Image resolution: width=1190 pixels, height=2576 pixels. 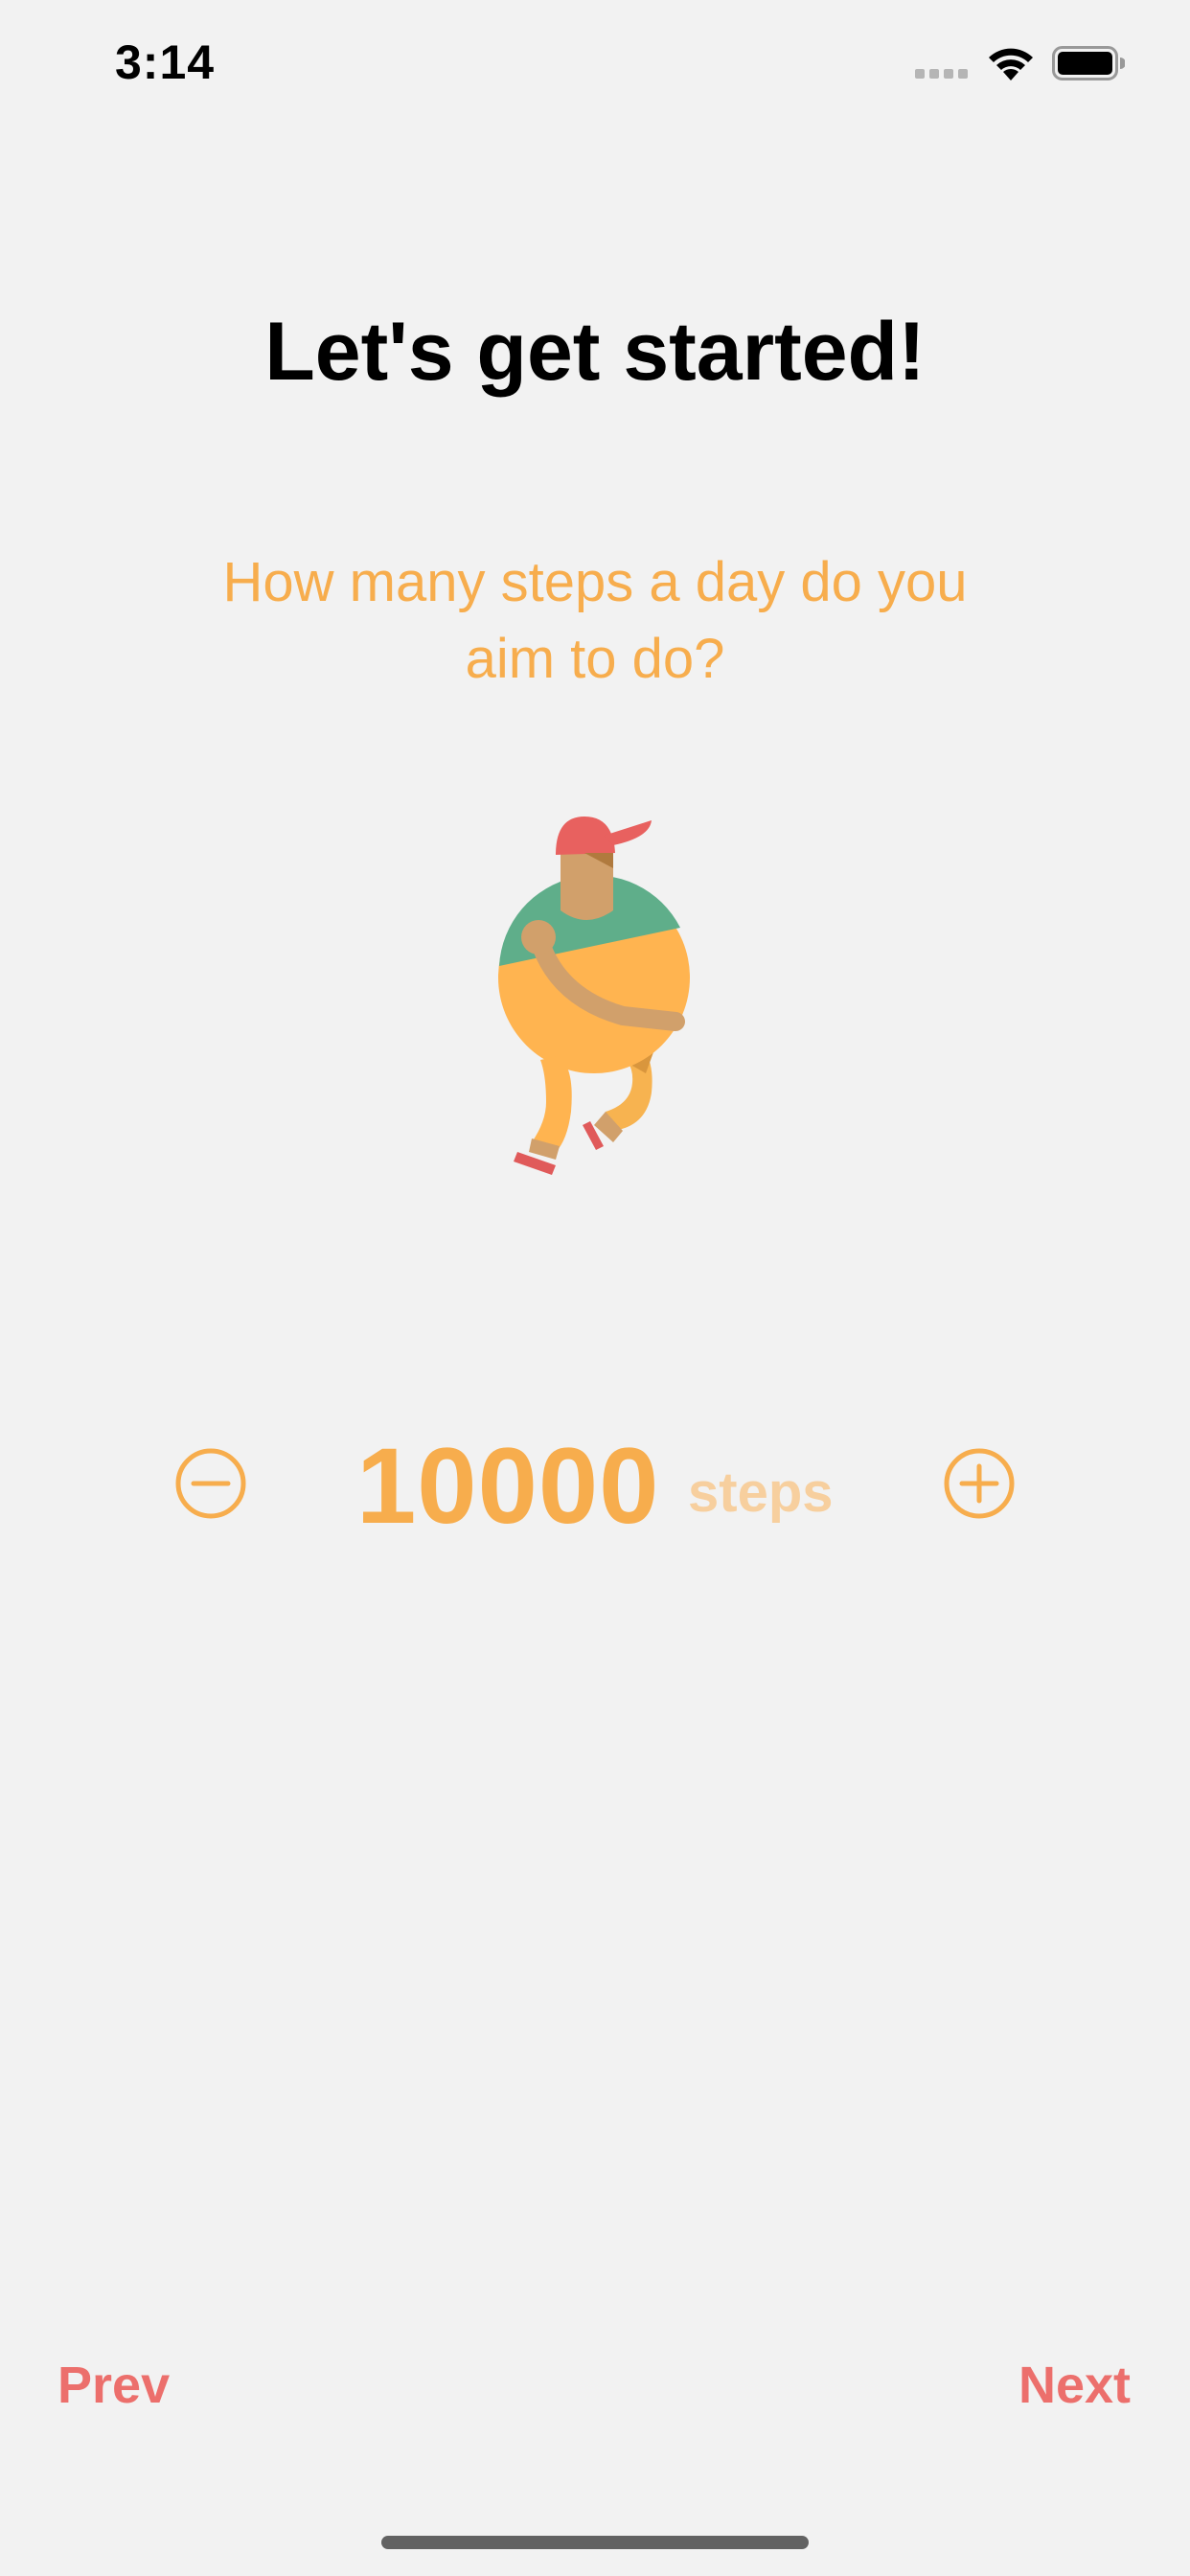 I want to click on cellular-signal-icon, so click(x=942, y=74).